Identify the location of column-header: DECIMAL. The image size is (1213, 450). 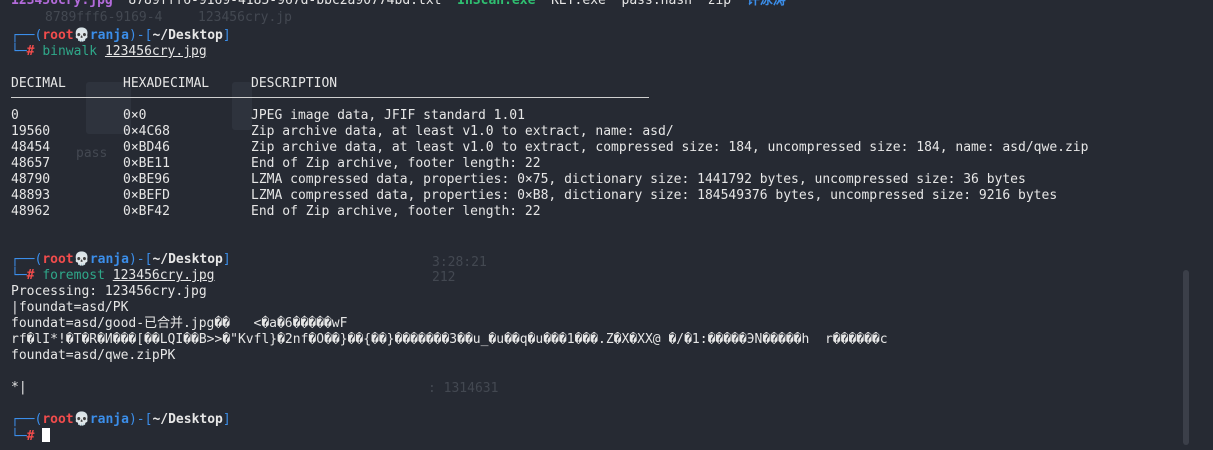
(38, 83).